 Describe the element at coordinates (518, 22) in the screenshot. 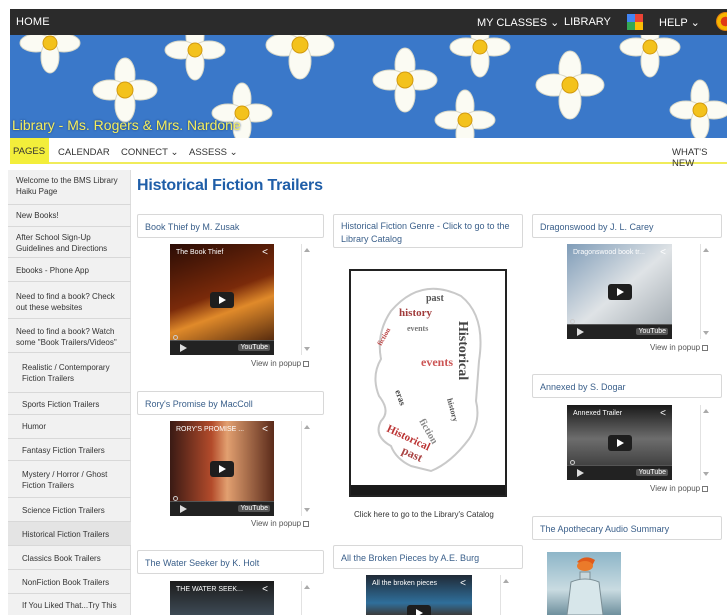

I see `my-classes-menu: MY CLASSES ⌄` at that location.